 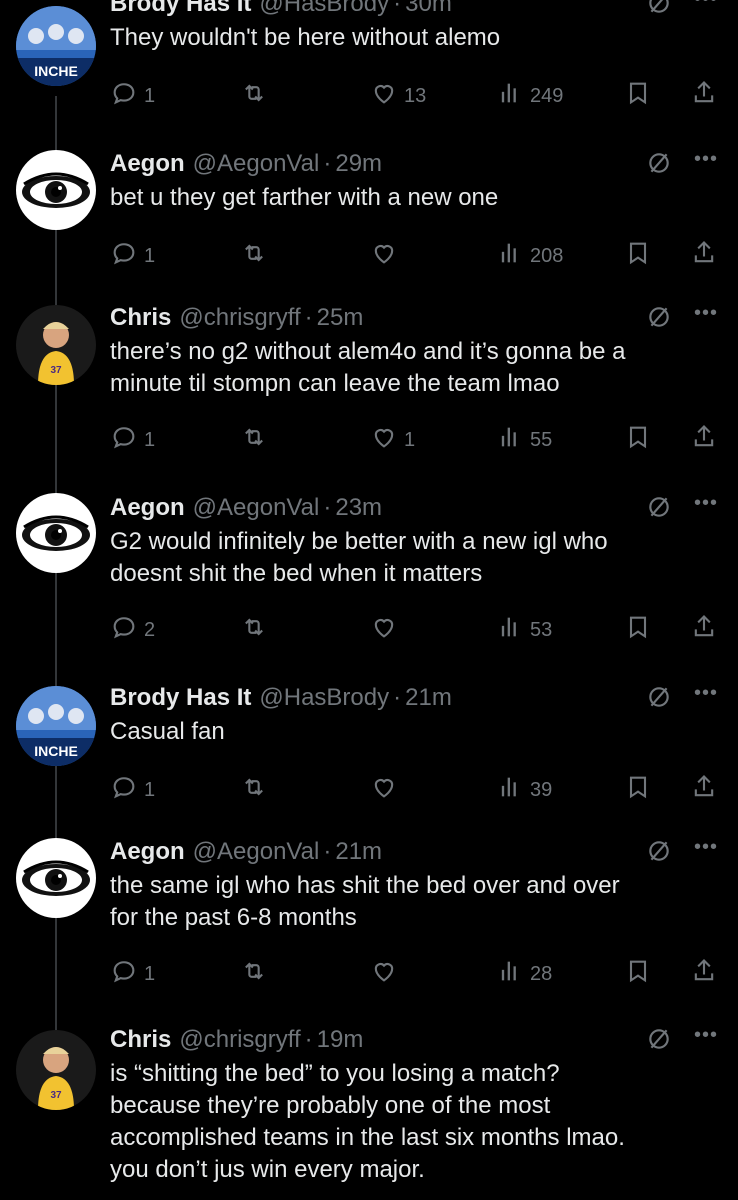 What do you see at coordinates (340, 1040) in the screenshot?
I see `timestamp: 19m` at bounding box center [340, 1040].